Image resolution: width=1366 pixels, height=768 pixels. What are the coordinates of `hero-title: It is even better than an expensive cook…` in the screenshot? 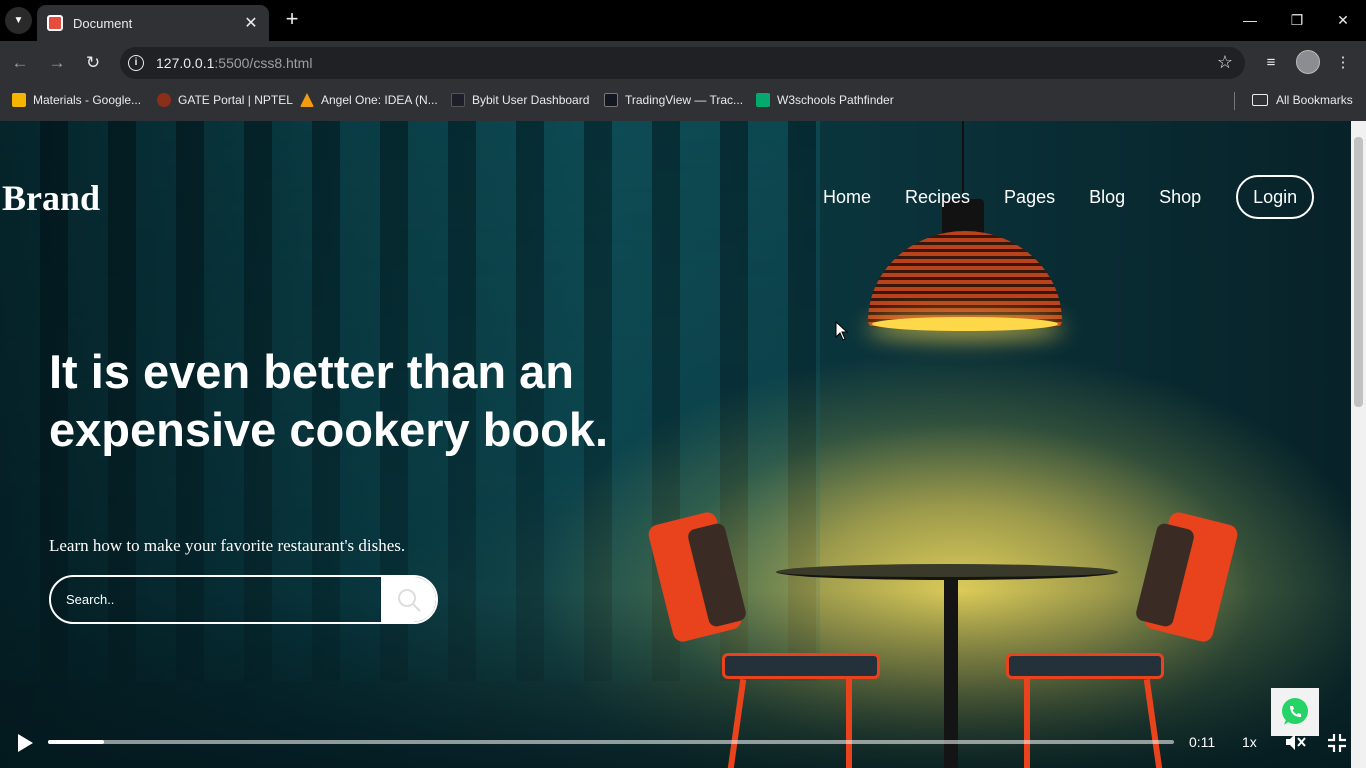 It's located at (329, 400).